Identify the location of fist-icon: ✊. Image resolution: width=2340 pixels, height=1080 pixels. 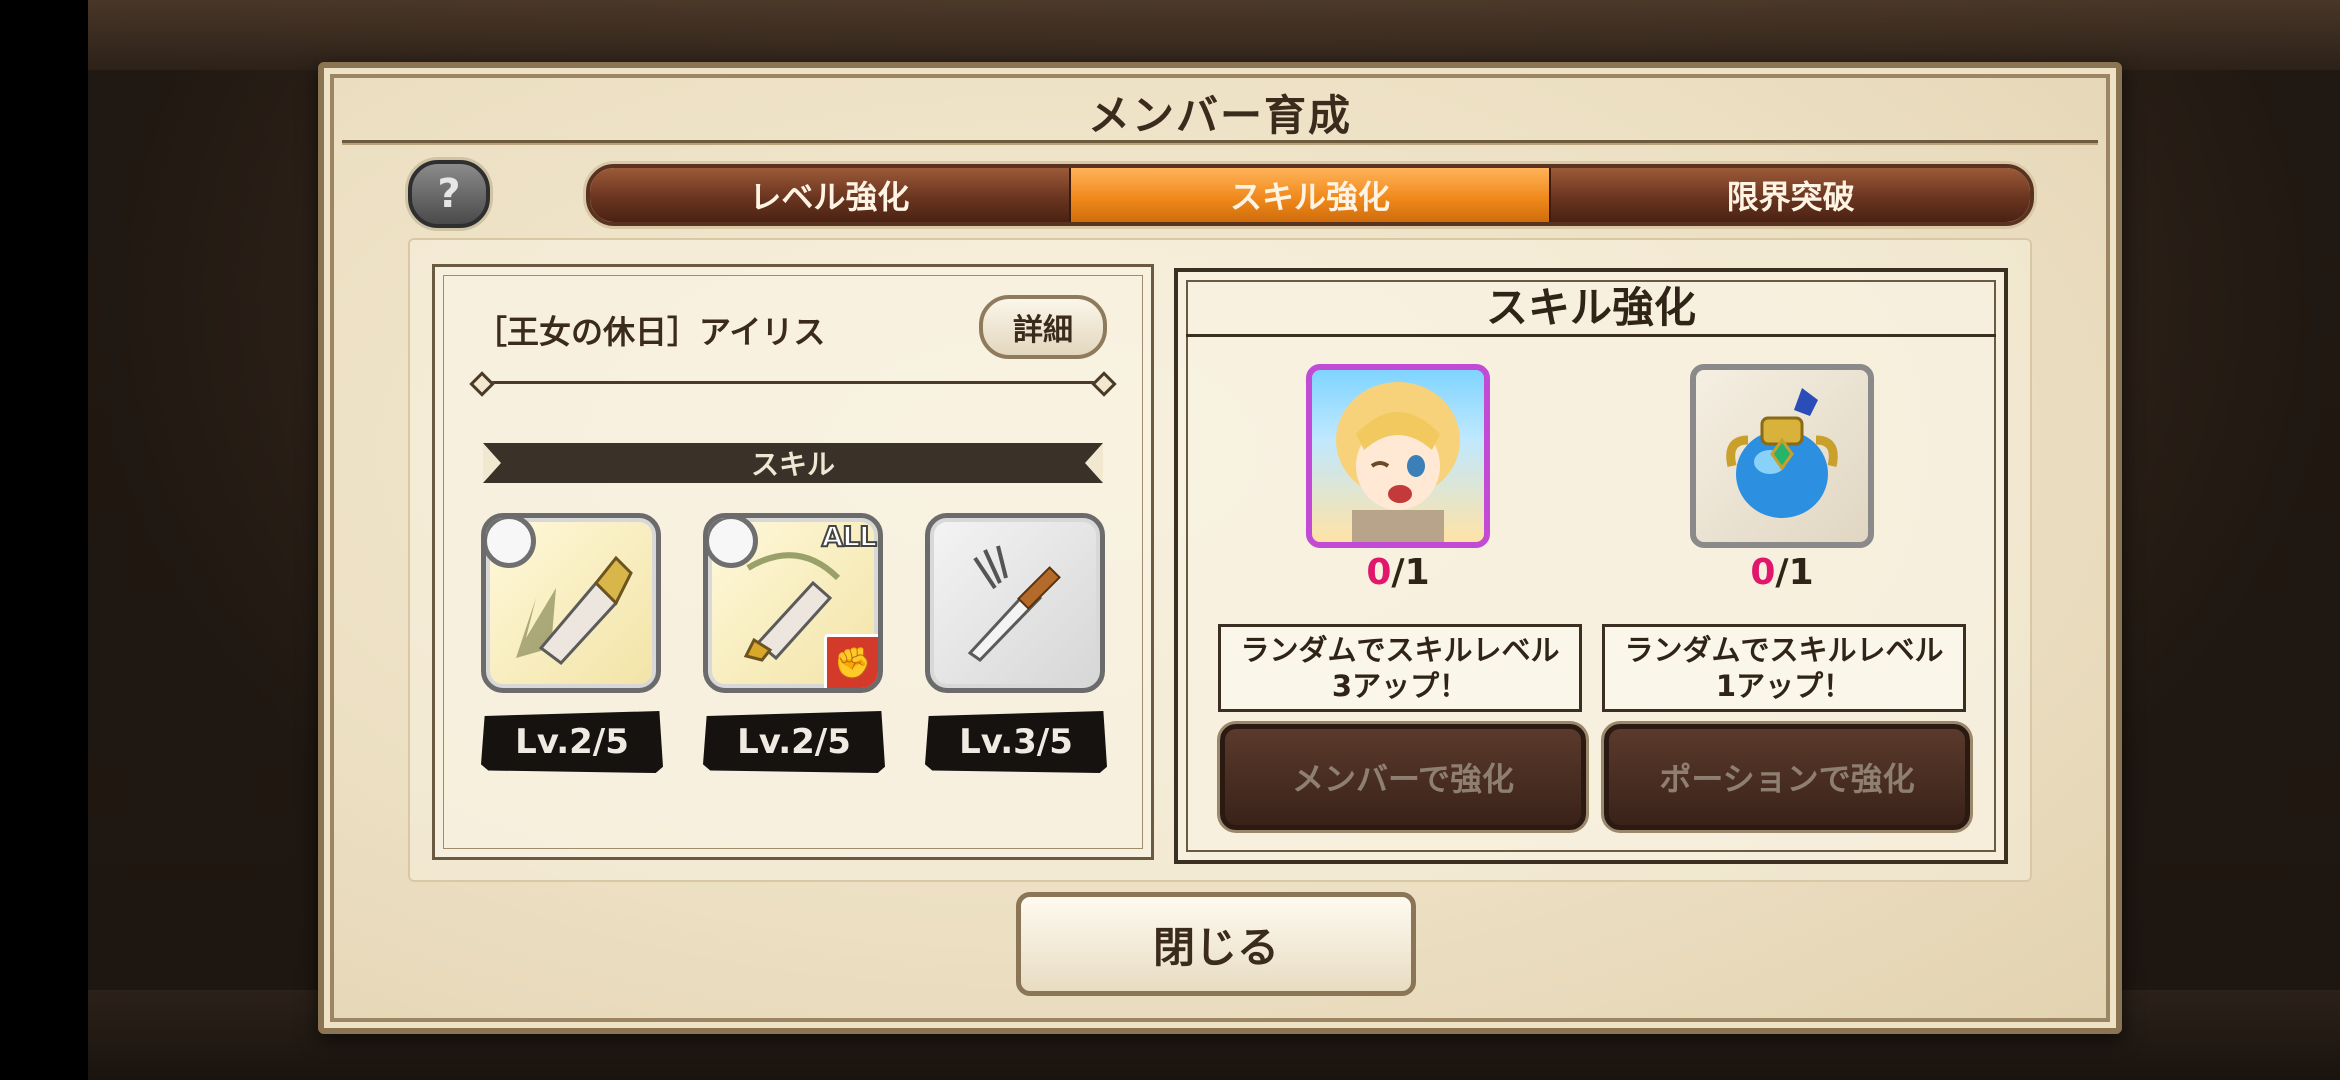
(851, 661).